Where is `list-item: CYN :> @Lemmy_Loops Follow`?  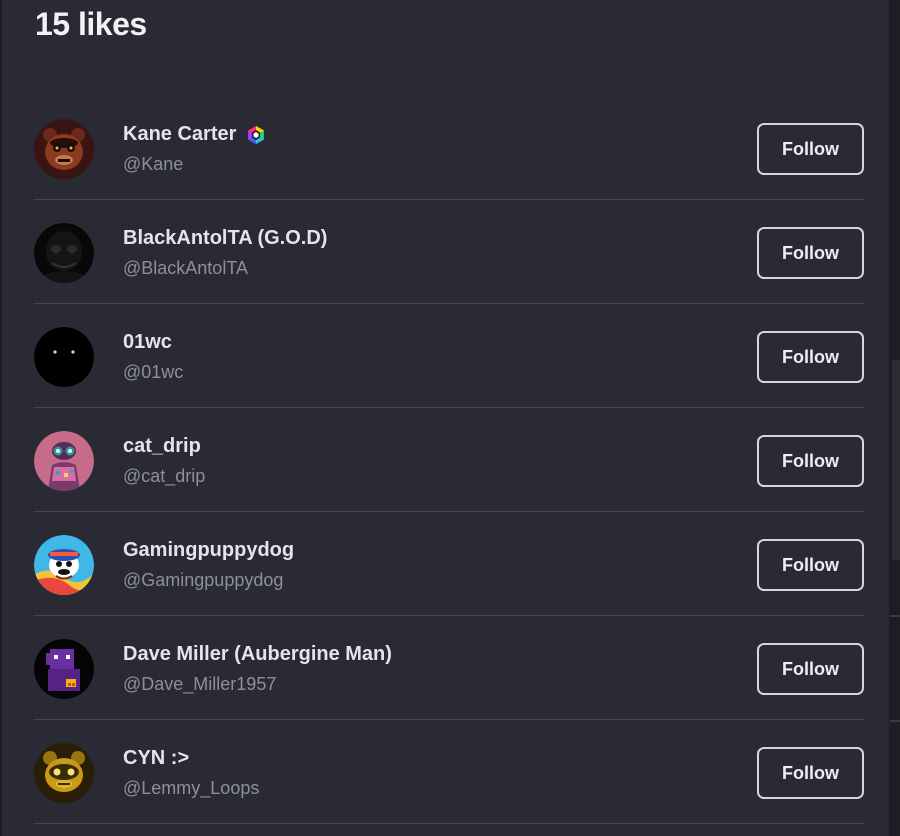 list-item: CYN :> @Lemmy_Loops Follow is located at coordinates (449, 772).